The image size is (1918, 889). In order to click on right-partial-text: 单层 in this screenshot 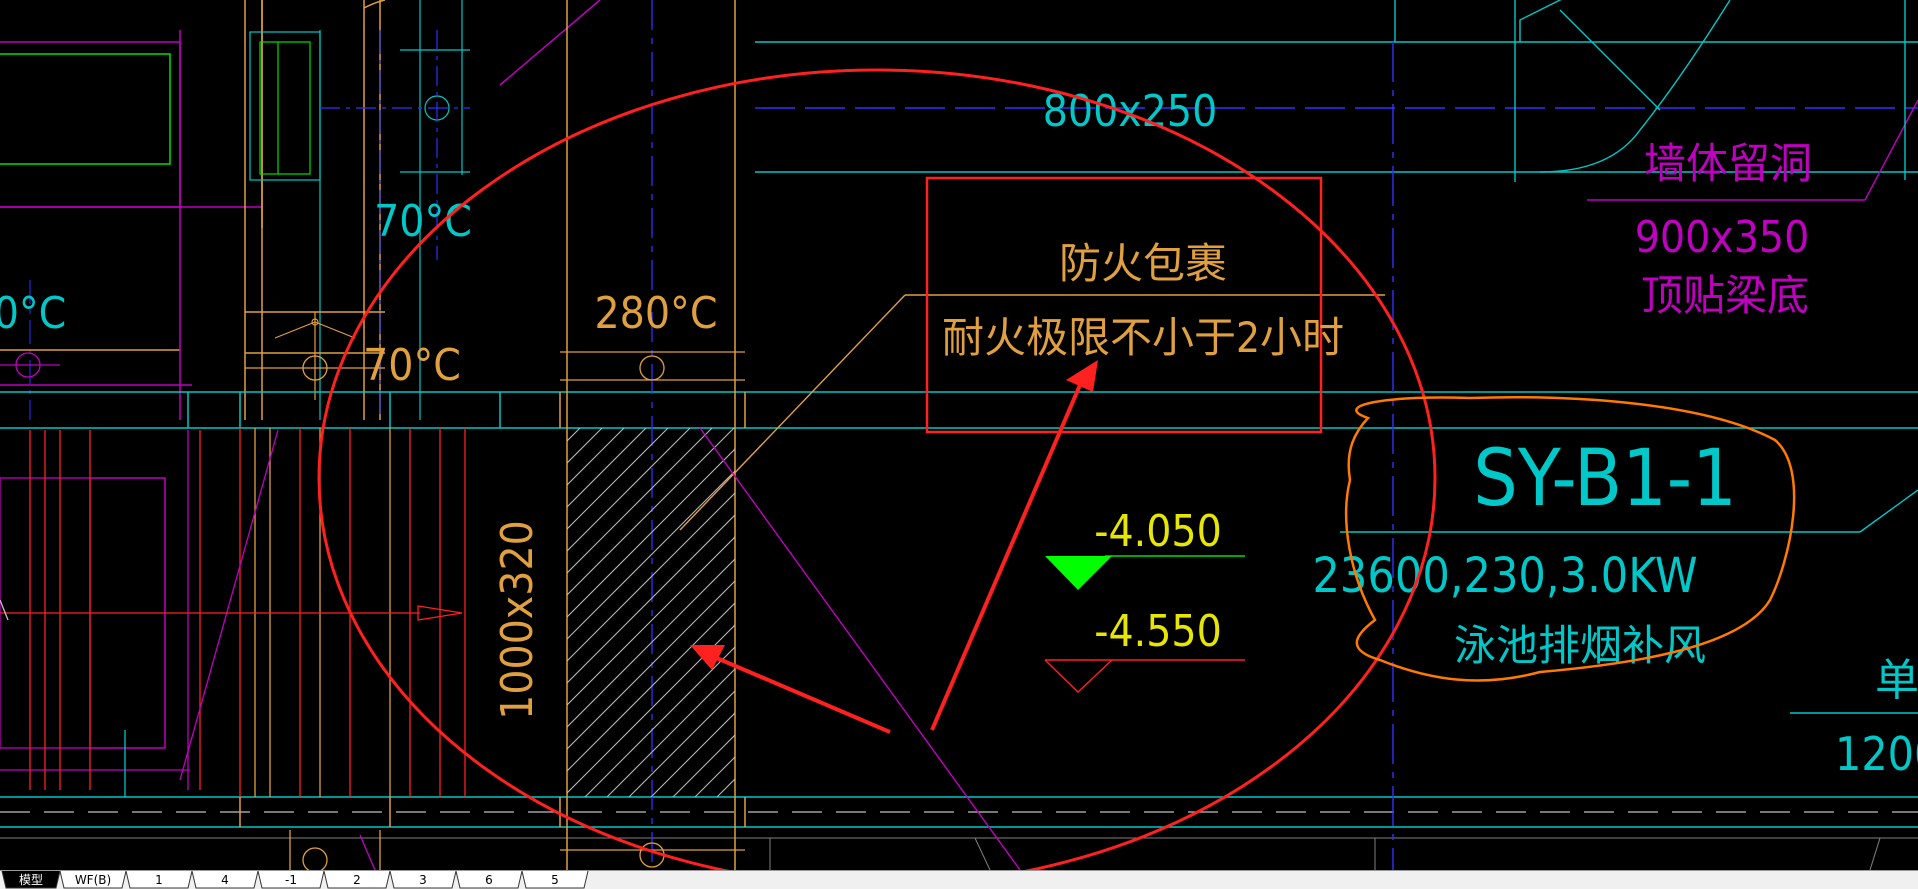, I will do `click(1896, 680)`.